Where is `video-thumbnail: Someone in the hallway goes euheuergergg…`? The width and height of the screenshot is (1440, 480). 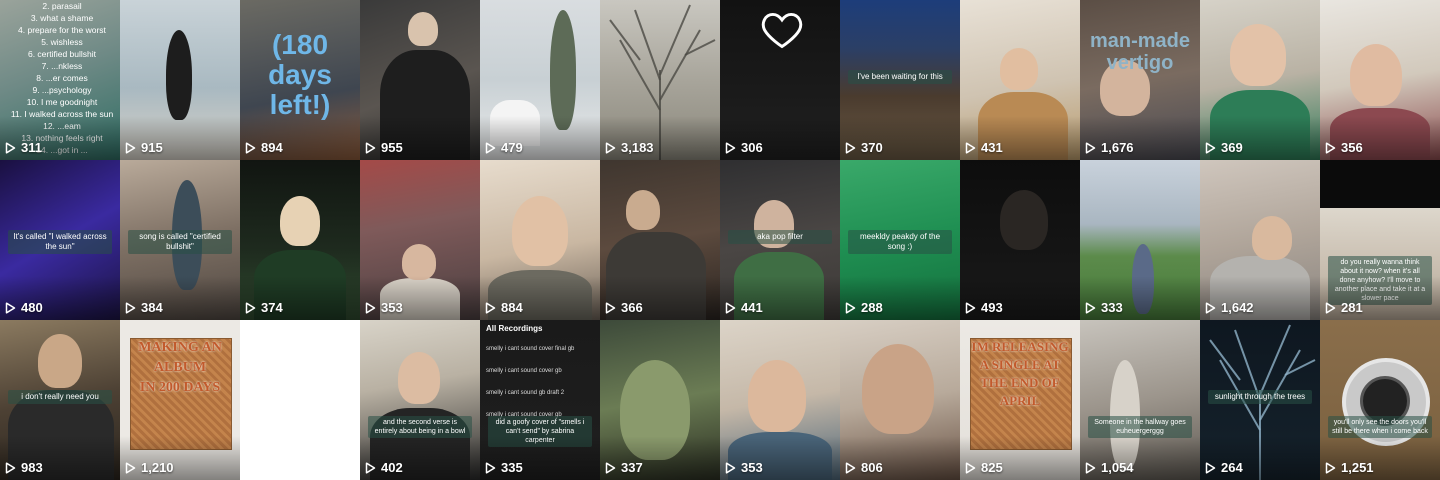
video-thumbnail: Someone in the hallway goes euheuergergg… is located at coordinates (1140, 400).